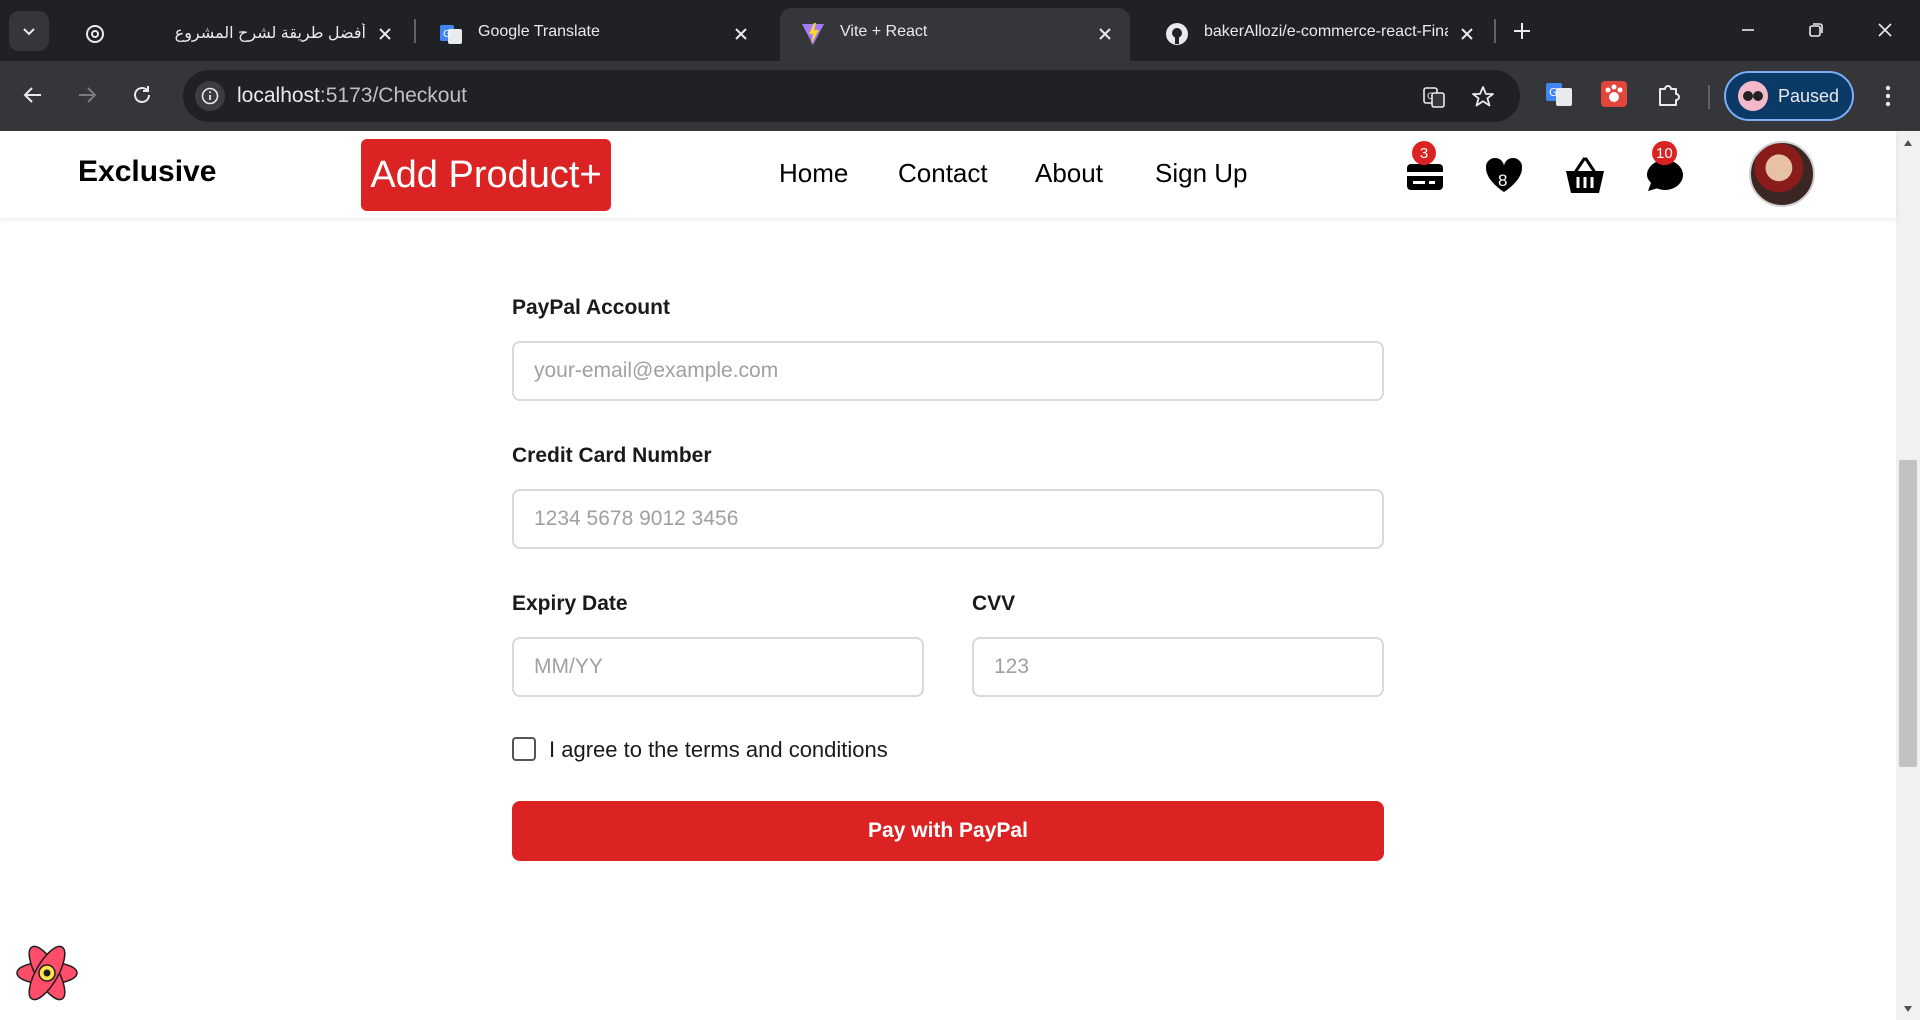 This screenshot has width=1920, height=1020. Describe the element at coordinates (1614, 94) in the screenshot. I see `paw-extension-icon` at that location.